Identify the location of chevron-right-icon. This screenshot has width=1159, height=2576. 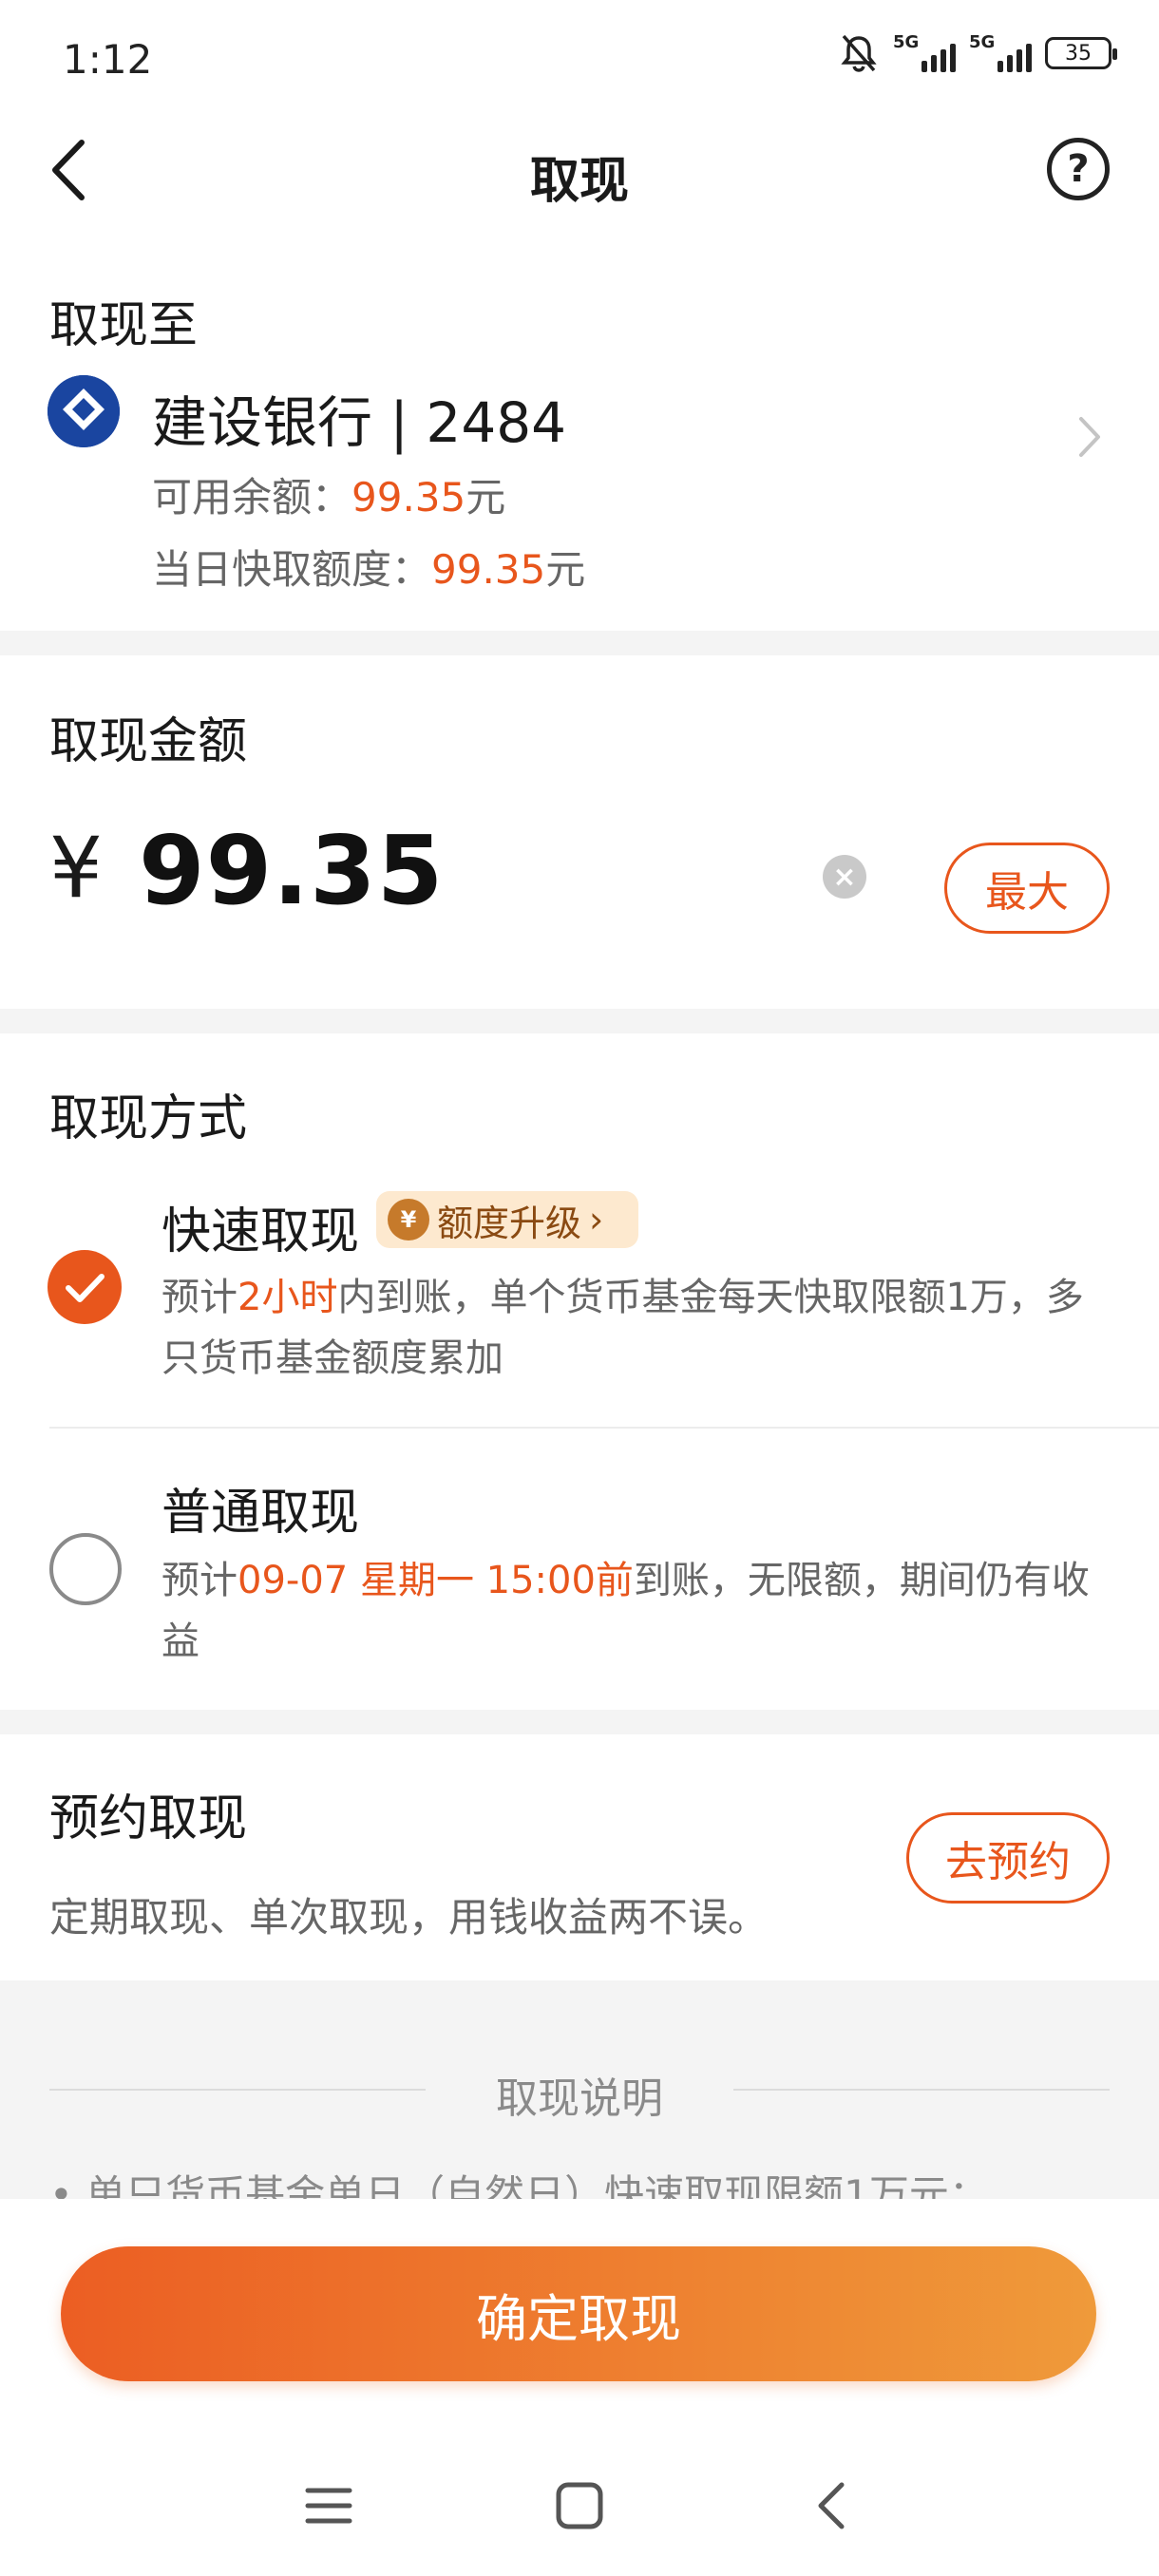
(1089, 438).